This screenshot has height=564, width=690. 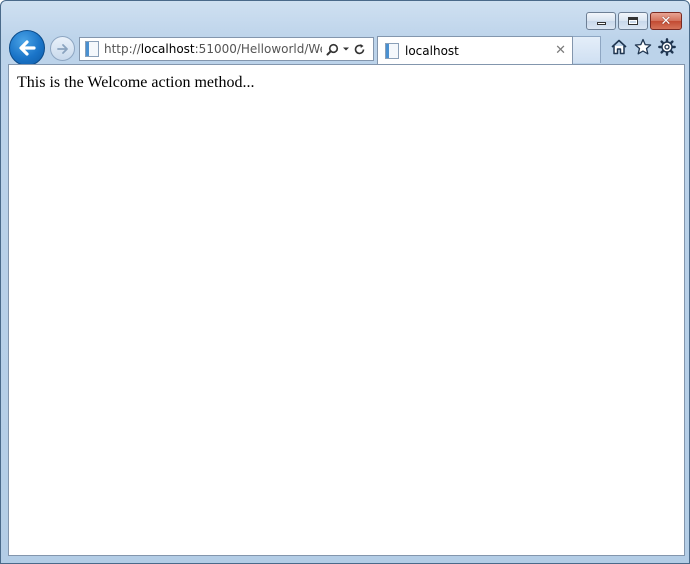 I want to click on close-icon: ✕, so click(x=666, y=21).